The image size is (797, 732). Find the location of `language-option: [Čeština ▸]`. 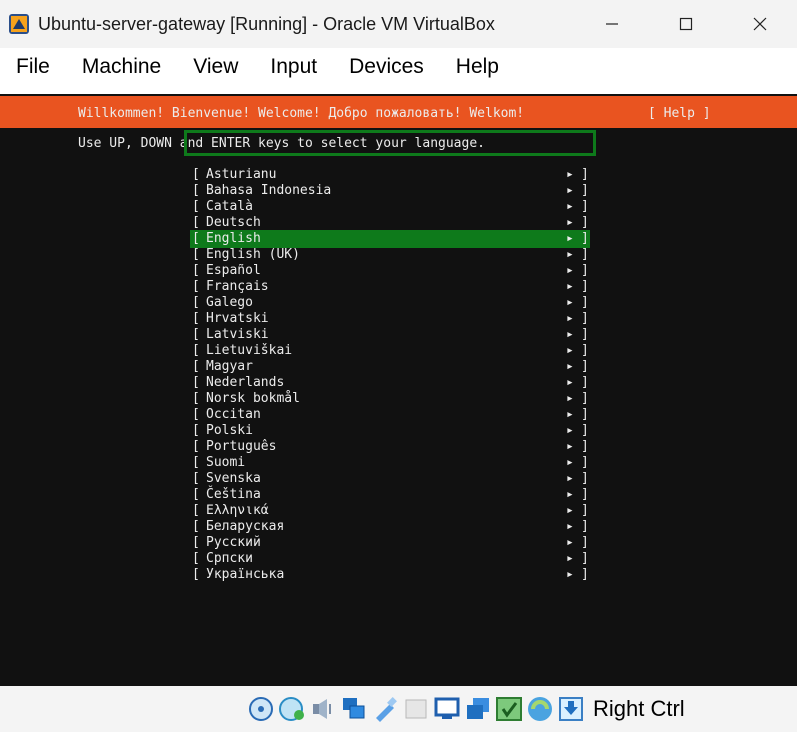

language-option: [Čeština ▸] is located at coordinates (398, 495).